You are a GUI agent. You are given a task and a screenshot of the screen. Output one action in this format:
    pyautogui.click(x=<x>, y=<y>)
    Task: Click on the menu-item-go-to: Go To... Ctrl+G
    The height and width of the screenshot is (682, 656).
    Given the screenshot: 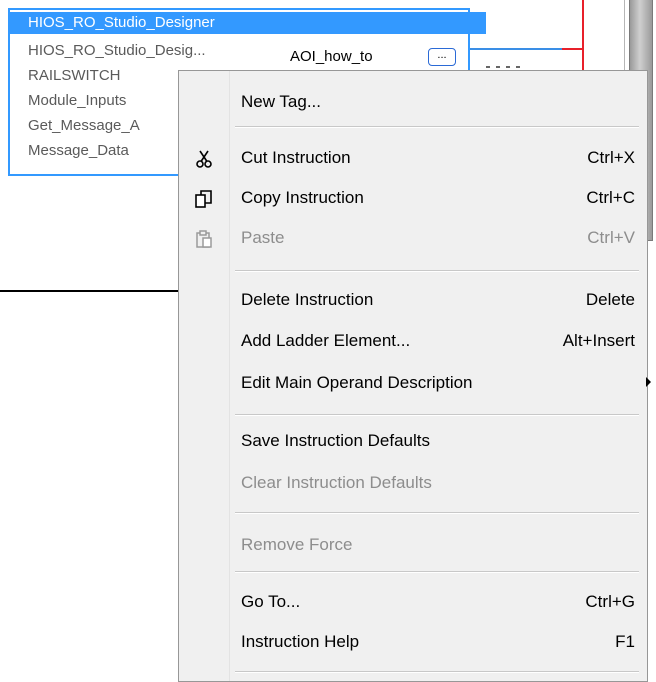 What is the action you would take?
    pyautogui.click(x=413, y=602)
    